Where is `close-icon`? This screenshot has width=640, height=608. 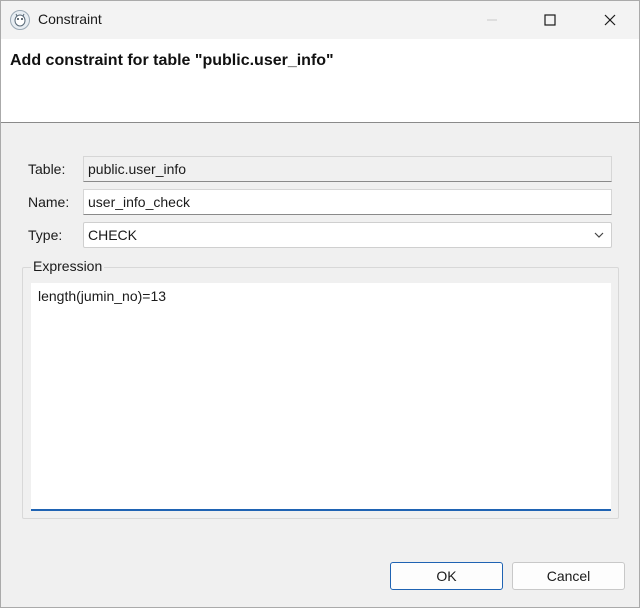 close-icon is located at coordinates (610, 20).